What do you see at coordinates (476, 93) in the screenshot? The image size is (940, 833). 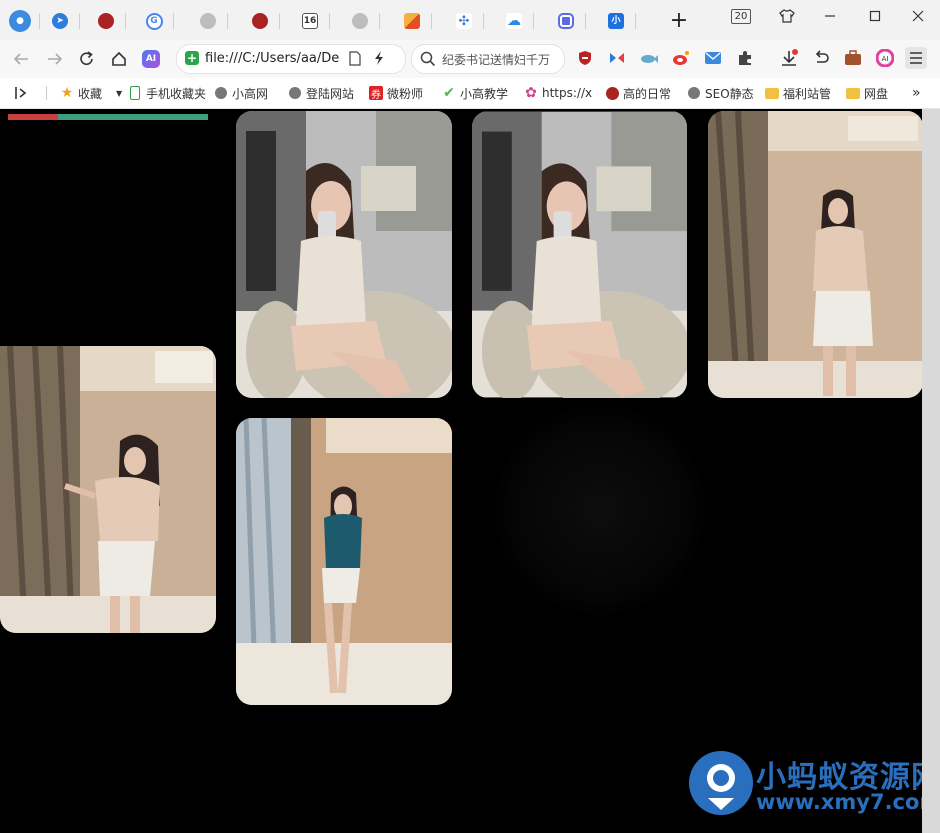 I see `bookmark-item: ✔ 小高教学` at bounding box center [476, 93].